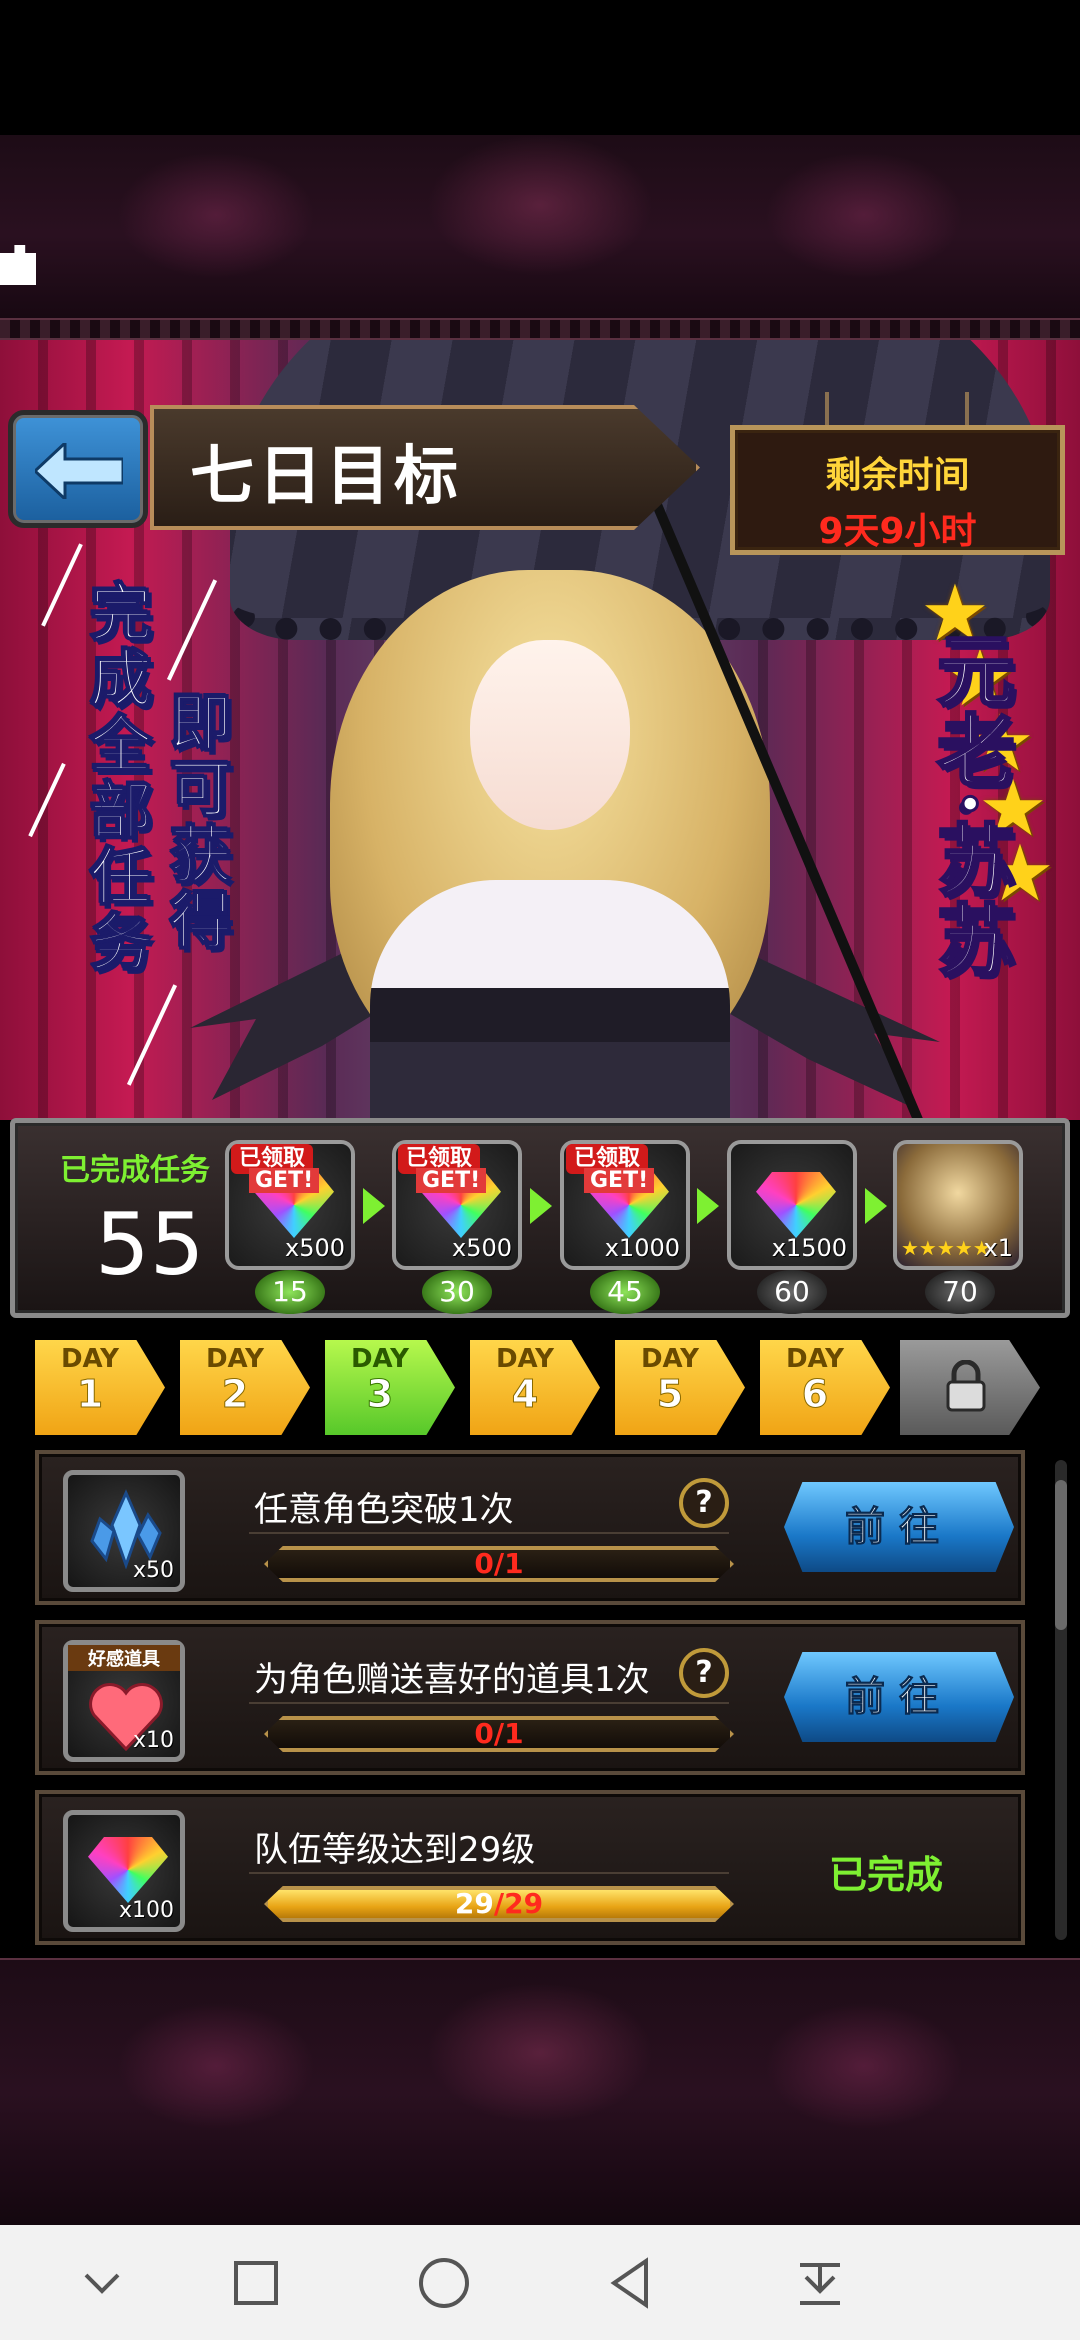 This screenshot has height=2340, width=1080. Describe the element at coordinates (960, 1292) in the screenshot. I see `milestone-badge: 70` at that location.